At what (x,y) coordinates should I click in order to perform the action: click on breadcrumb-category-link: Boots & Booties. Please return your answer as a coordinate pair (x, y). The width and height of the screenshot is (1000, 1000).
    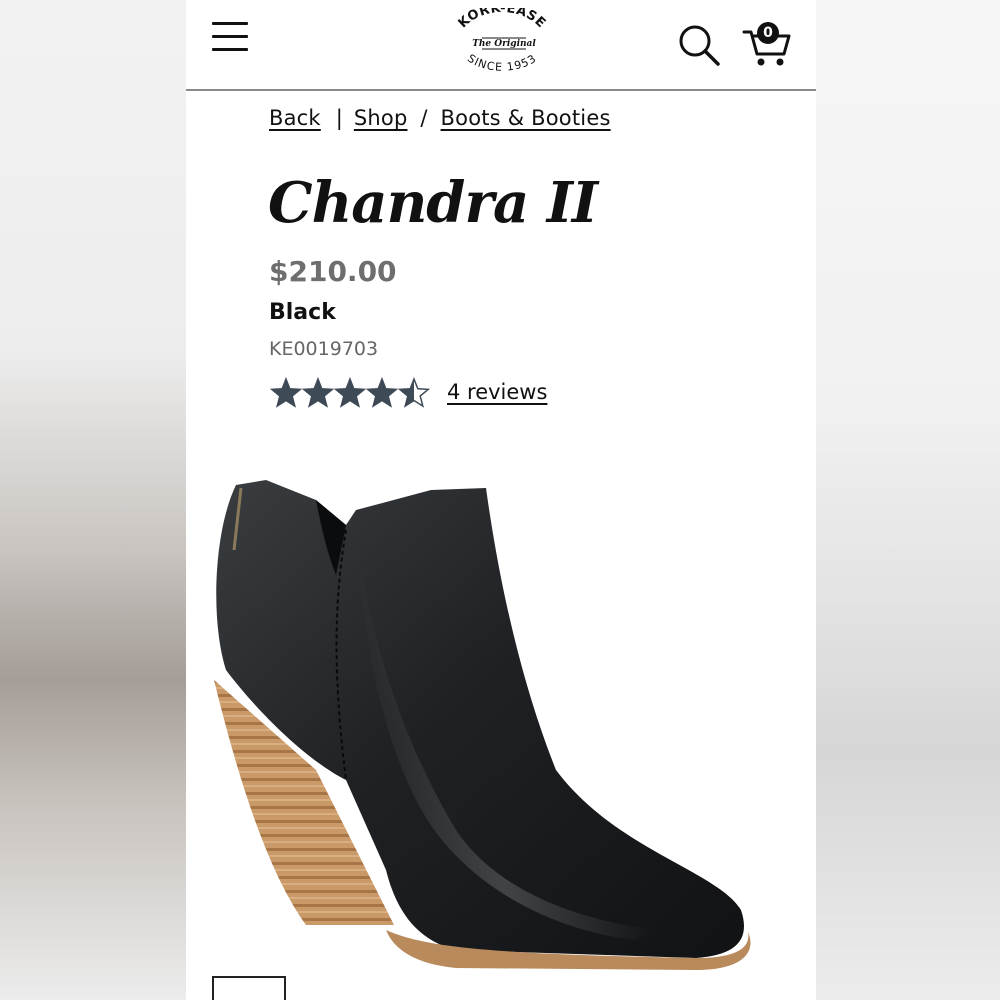
    Looking at the image, I should click on (526, 118).